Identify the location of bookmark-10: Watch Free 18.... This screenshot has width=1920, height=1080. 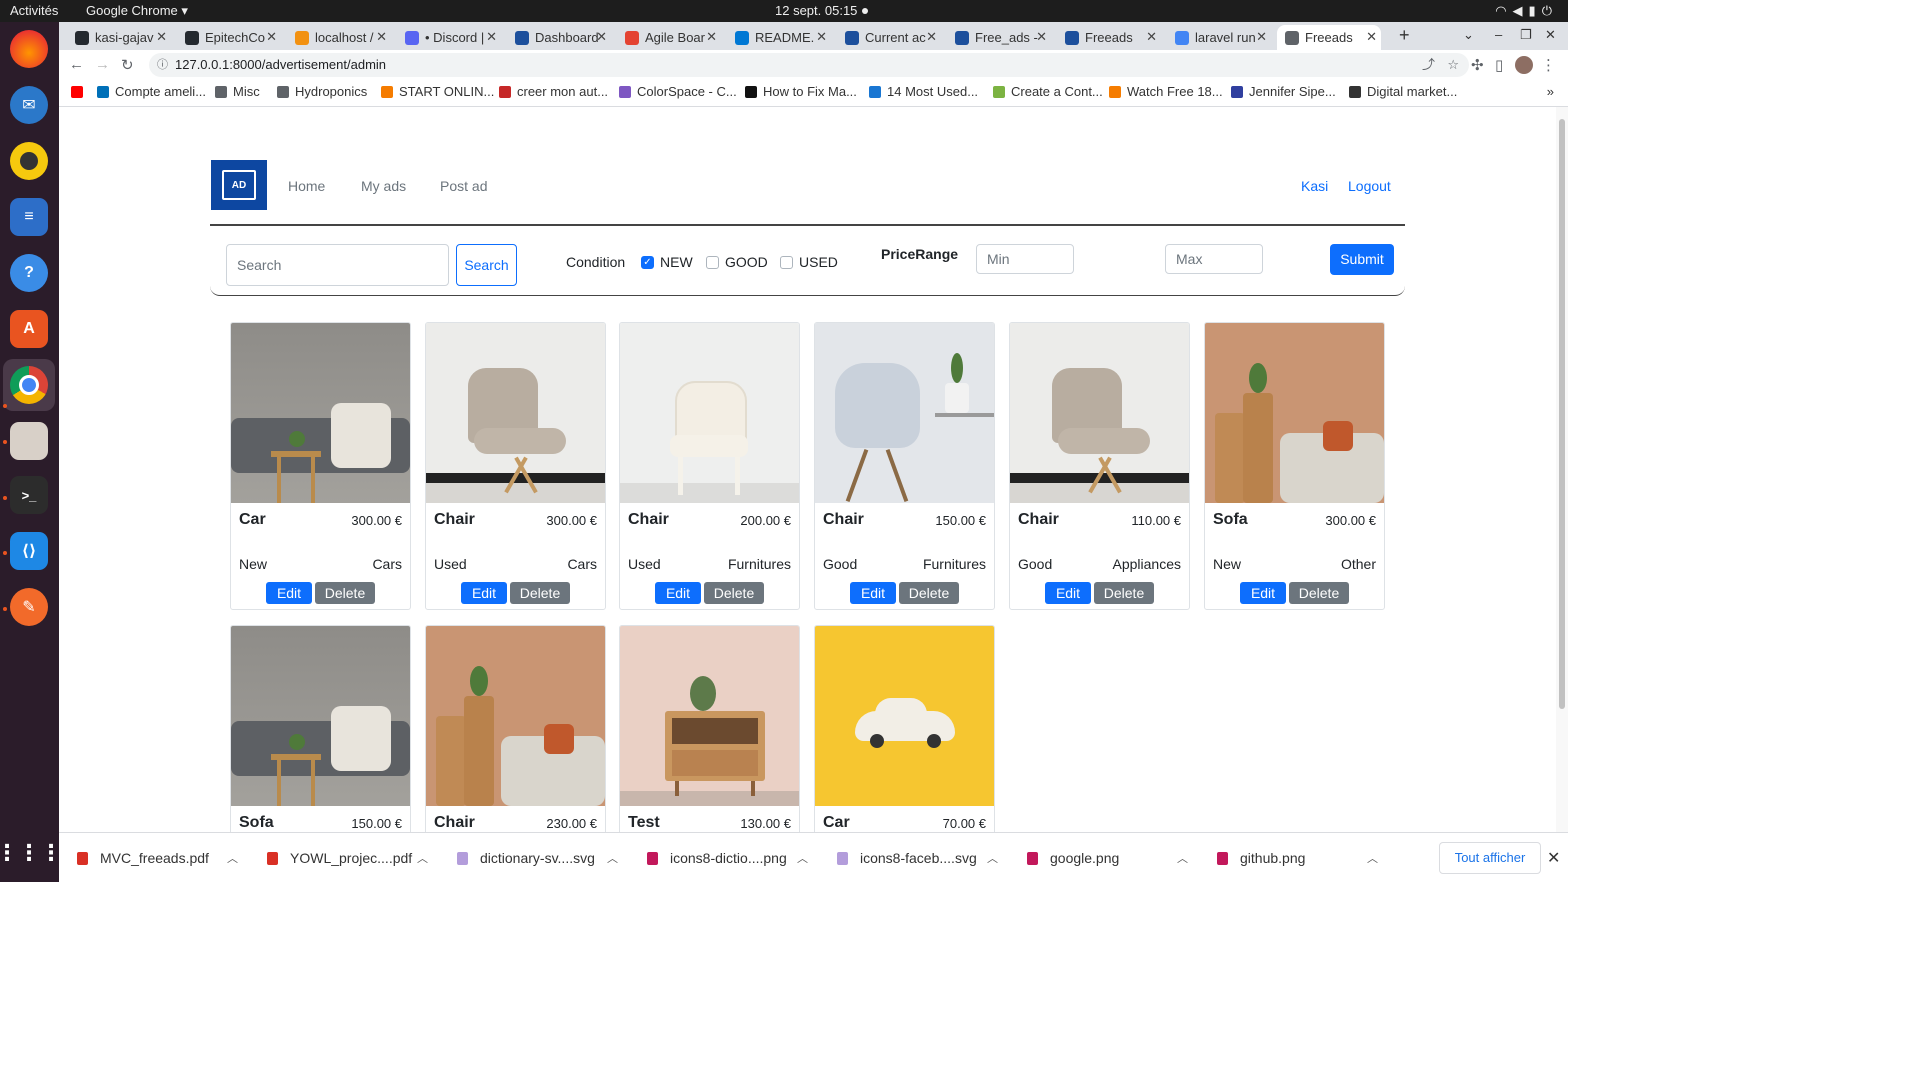
(1166, 91).